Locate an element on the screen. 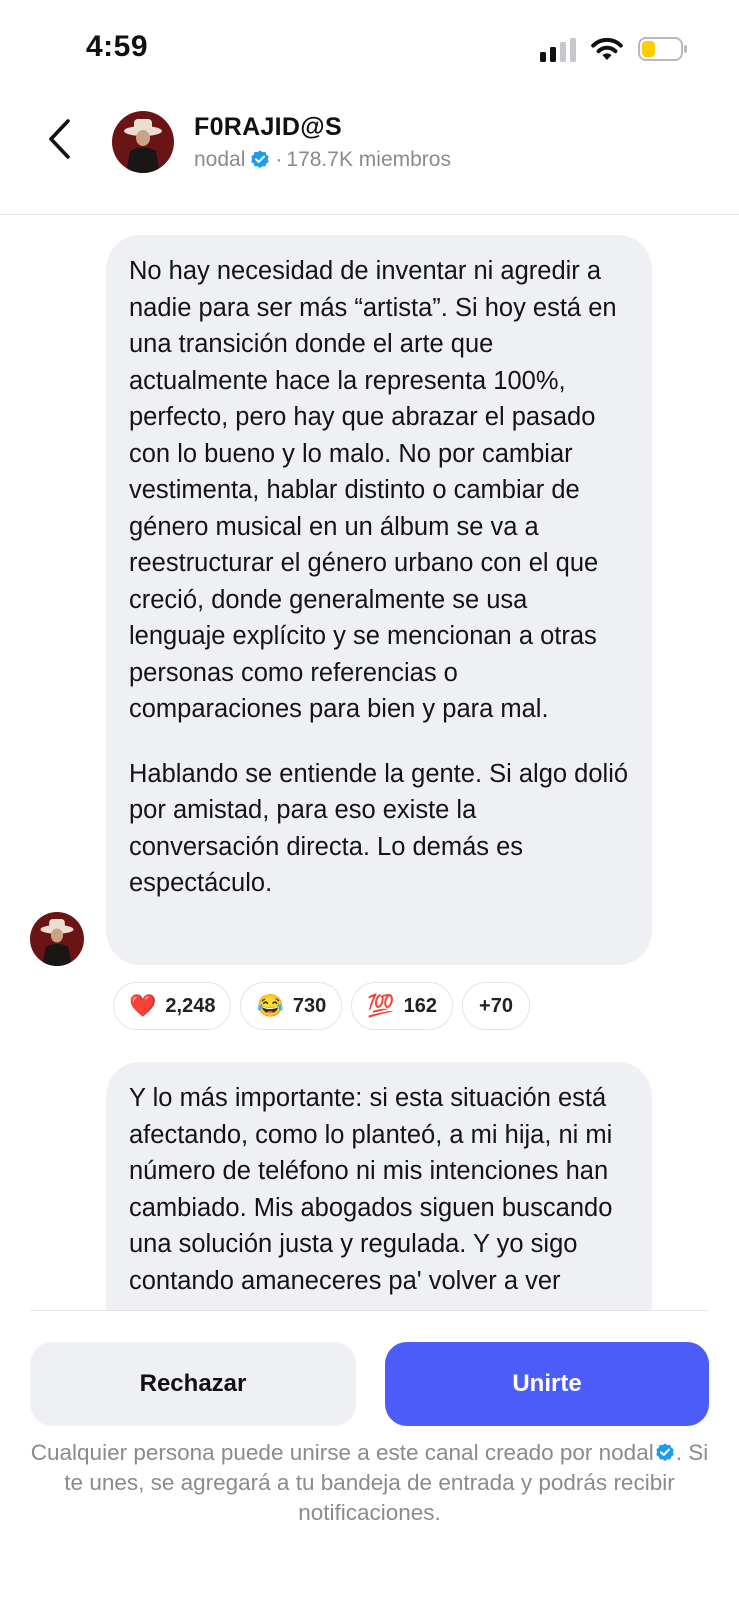  laughing-emoji-icon: 😂 is located at coordinates (270, 1005).